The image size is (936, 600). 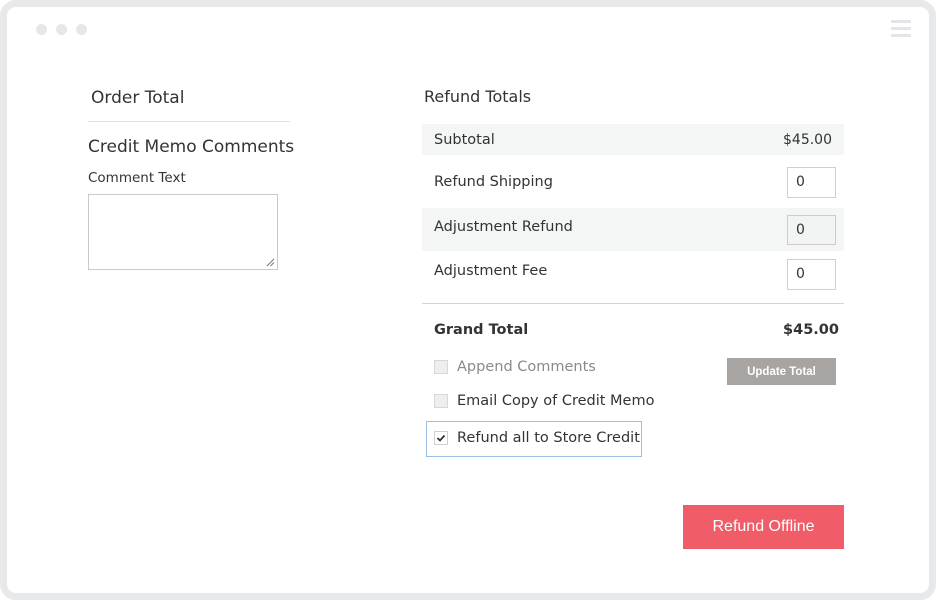 I want to click on adjustment-fee-row: Adjustment Fee 0, so click(x=633, y=274).